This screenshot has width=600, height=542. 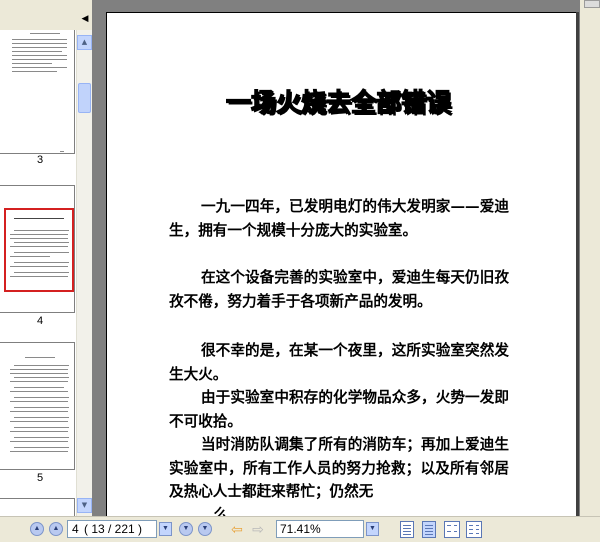 I want to click on page-dropdown-chevron-icon: ▼, so click(x=165, y=529).